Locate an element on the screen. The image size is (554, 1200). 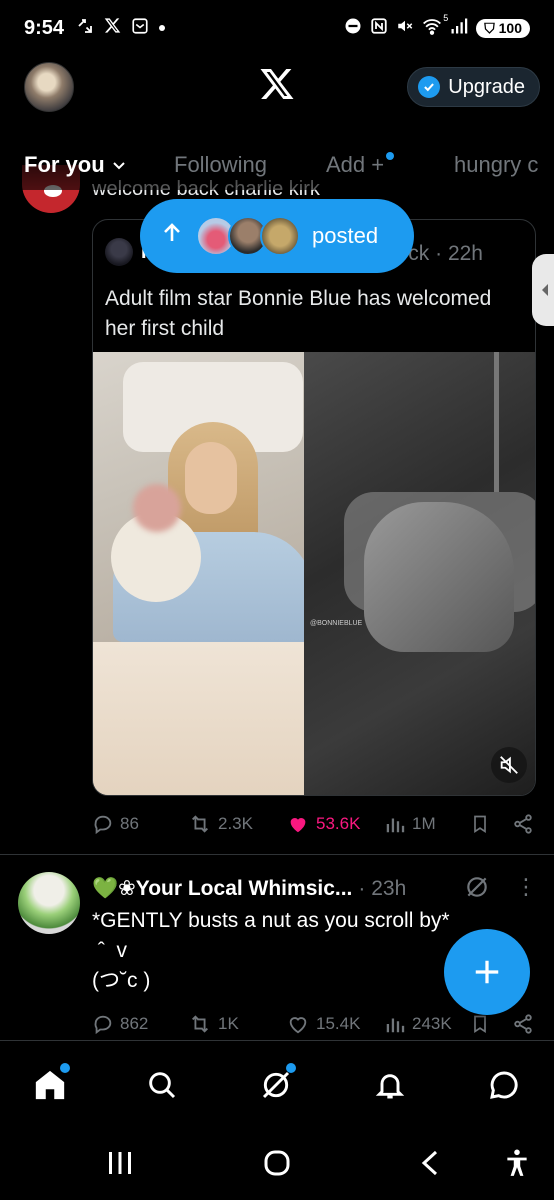
compose-post-button is located at coordinates (487, 972).